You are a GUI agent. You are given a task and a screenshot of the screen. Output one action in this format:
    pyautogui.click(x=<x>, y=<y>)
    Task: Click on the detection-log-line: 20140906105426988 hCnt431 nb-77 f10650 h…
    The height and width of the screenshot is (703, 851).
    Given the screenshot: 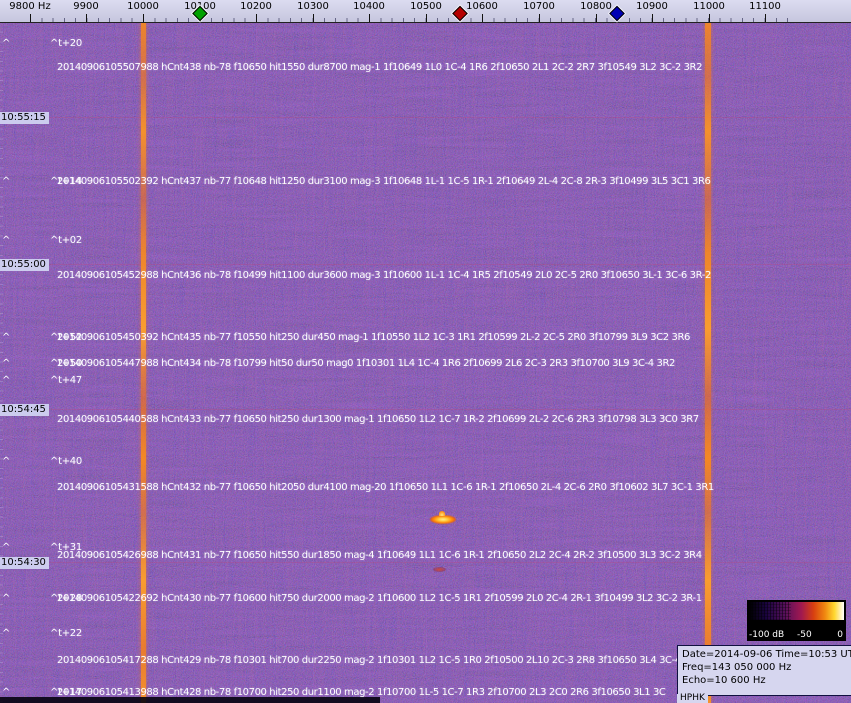 What is the action you would take?
    pyautogui.click(x=379, y=555)
    